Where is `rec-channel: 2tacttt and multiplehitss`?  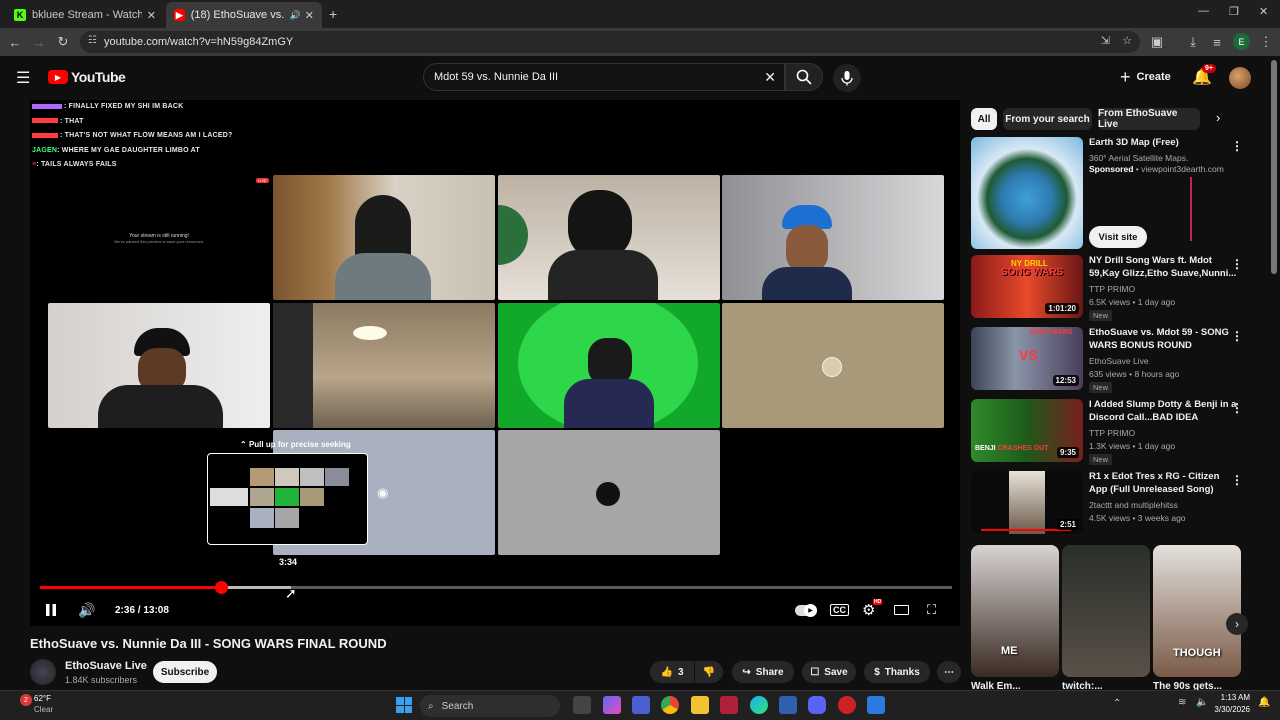 rec-channel: 2tacttt and multiplehitss is located at coordinates (1133, 505).